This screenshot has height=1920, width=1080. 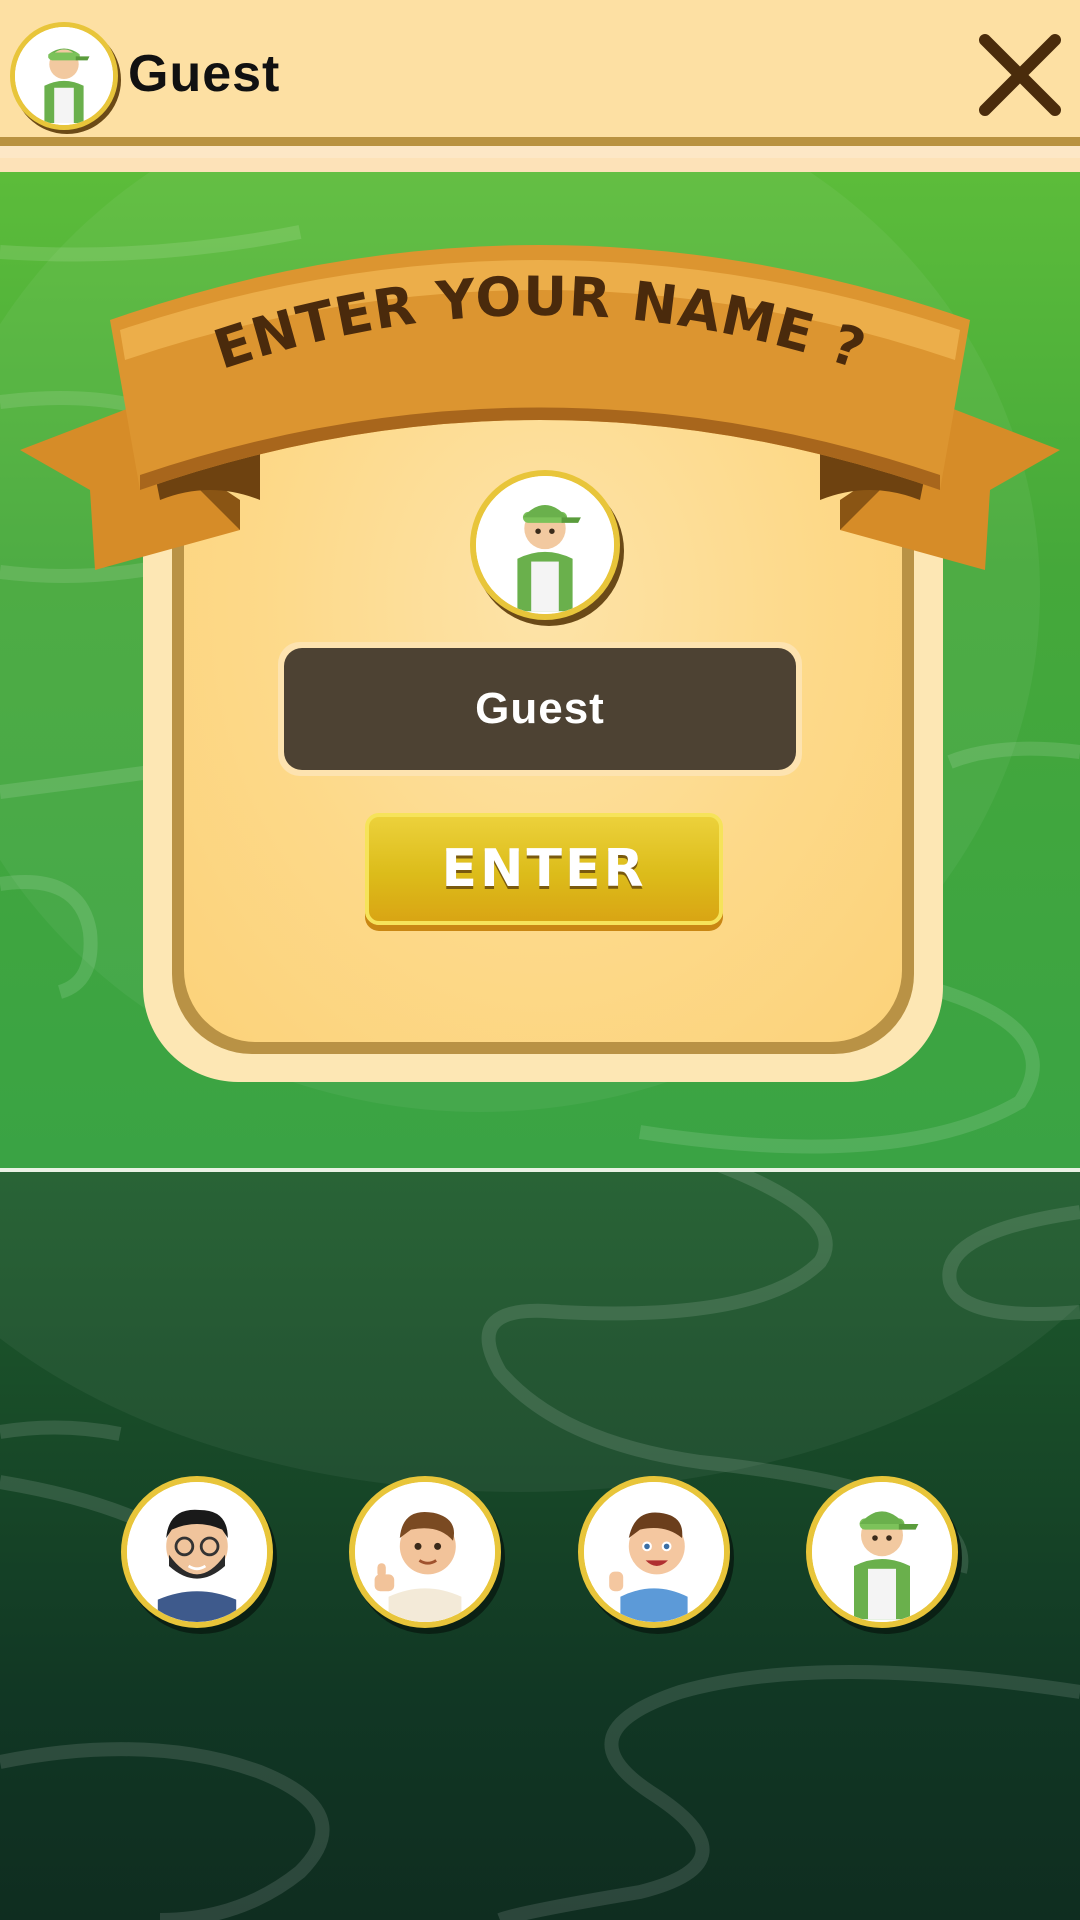 I want to click on boy-blue-shirt-avatar-icon, so click(x=654, y=1552).